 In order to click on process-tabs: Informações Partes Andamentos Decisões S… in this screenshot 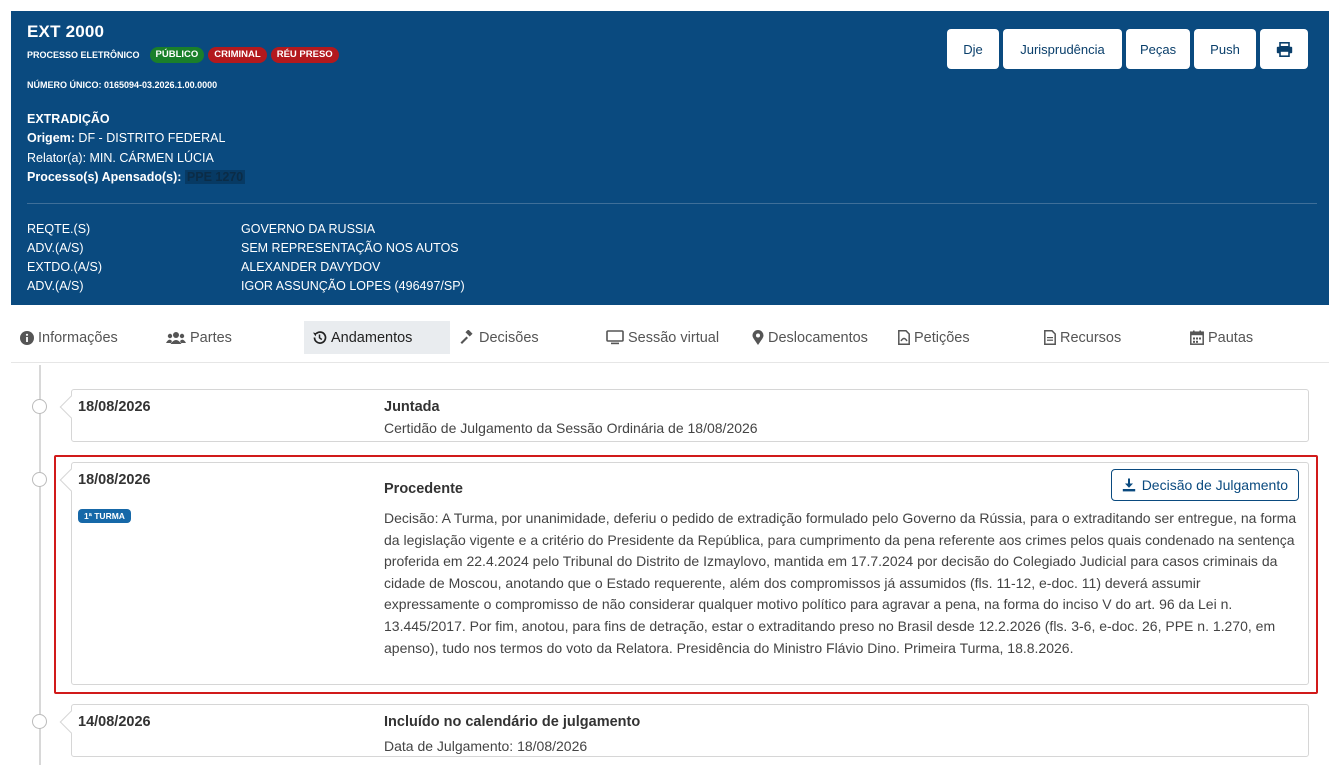, I will do `click(670, 334)`.